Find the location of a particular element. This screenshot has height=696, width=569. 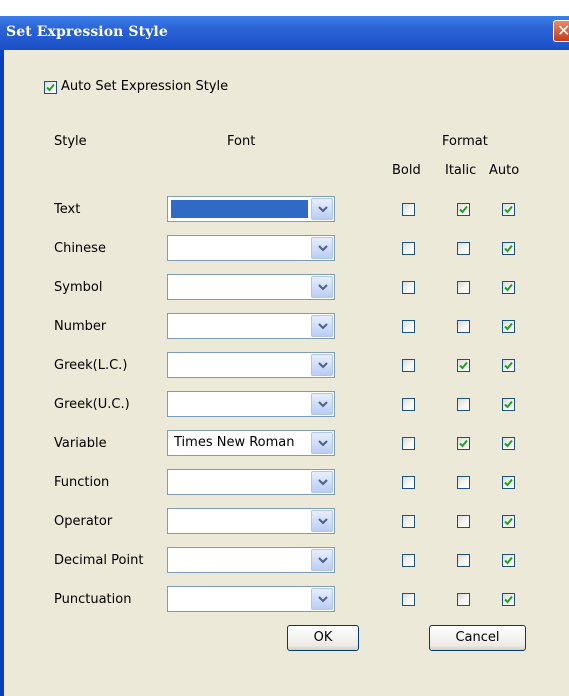

close-icon: ✕ is located at coordinates (563, 30).